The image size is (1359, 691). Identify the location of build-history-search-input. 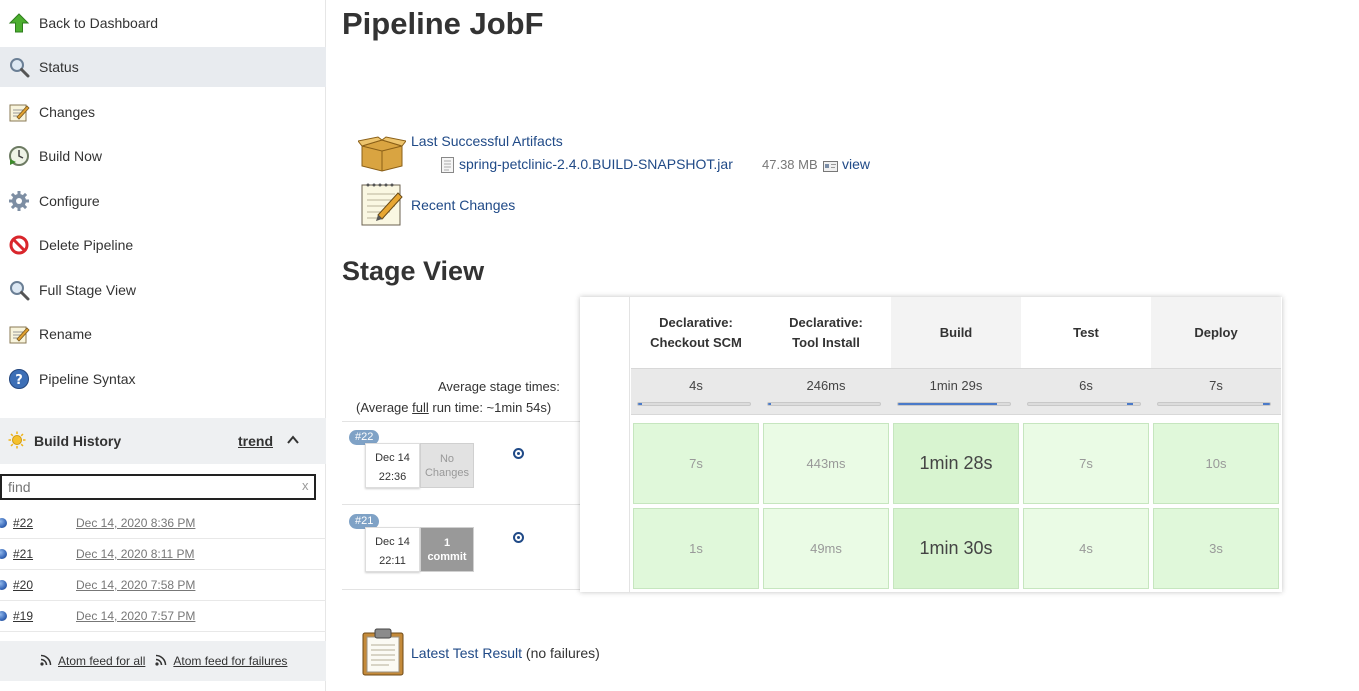
(158, 487).